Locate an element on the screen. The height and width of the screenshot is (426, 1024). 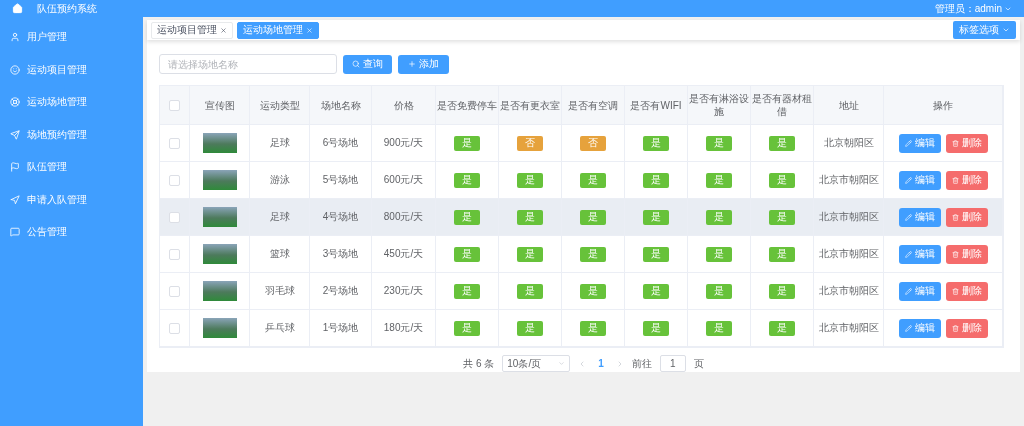
home-icon is located at coordinates (17, 8).